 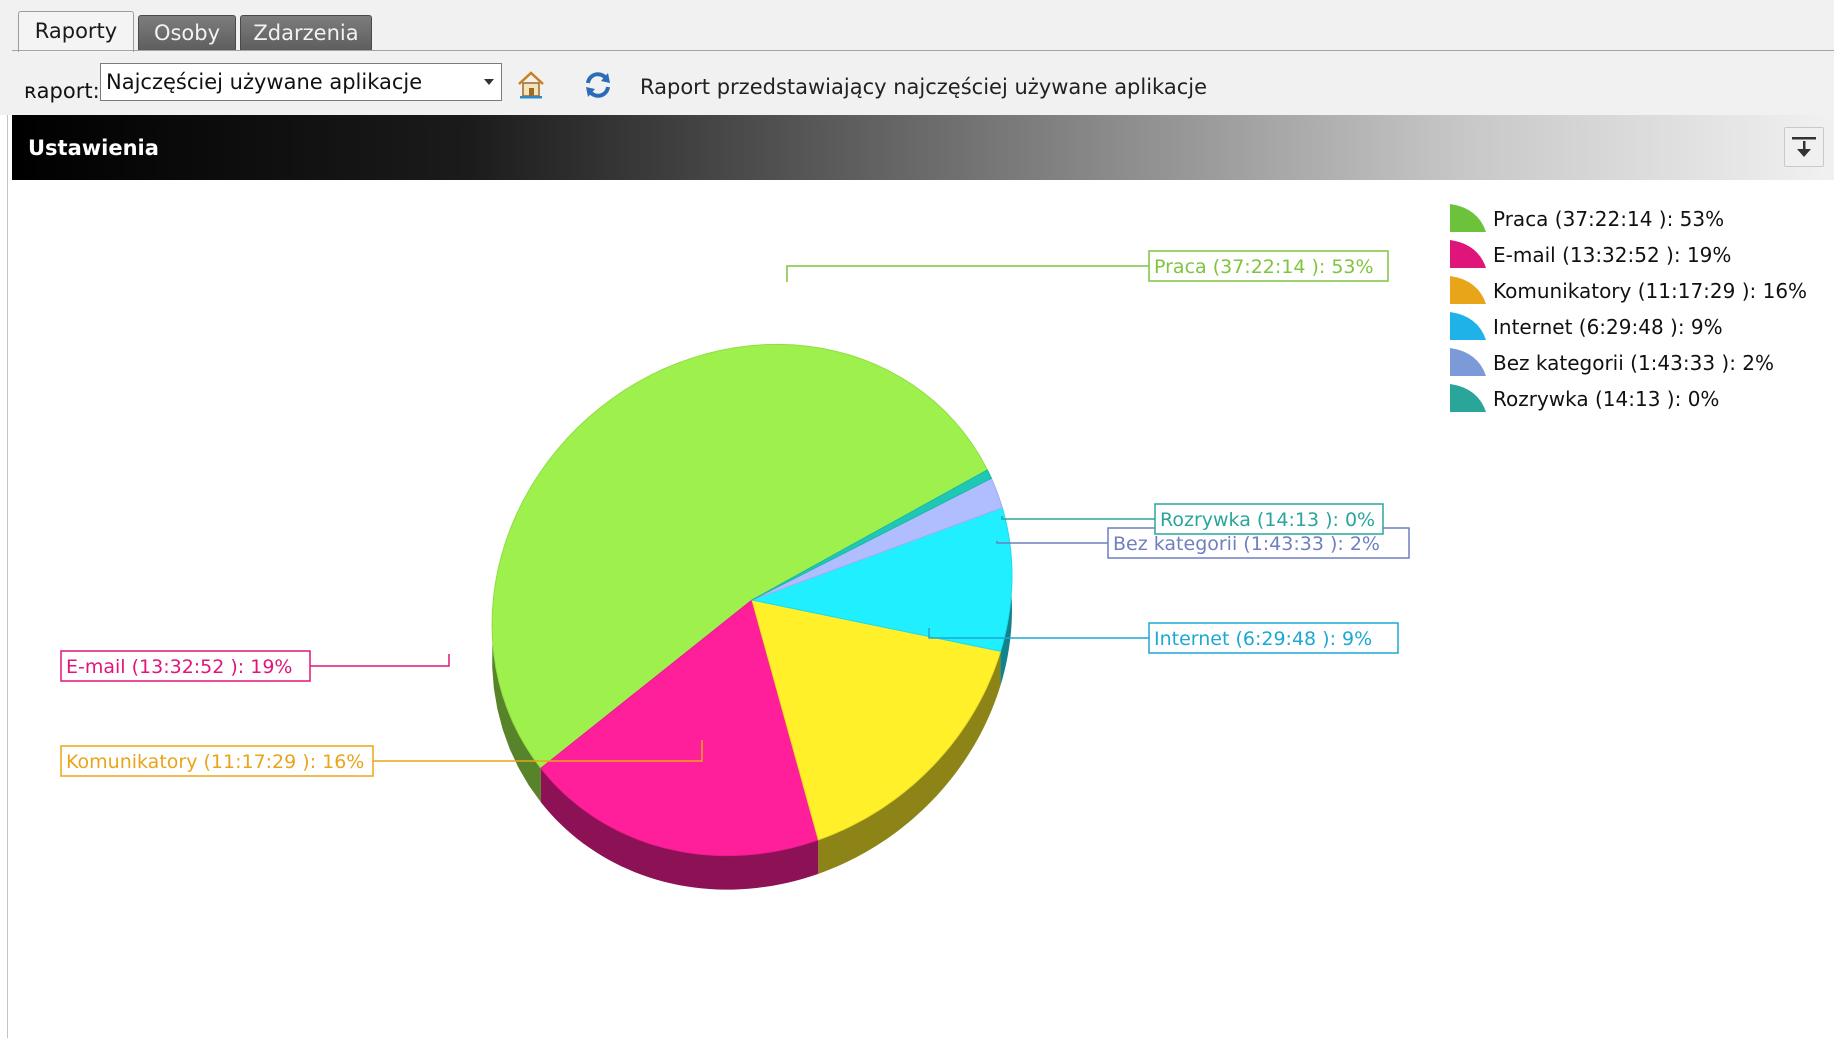 What do you see at coordinates (179, 667) in the screenshot?
I see `callout-label-e-mail: E-mail (13:32:52 ): 19%` at bounding box center [179, 667].